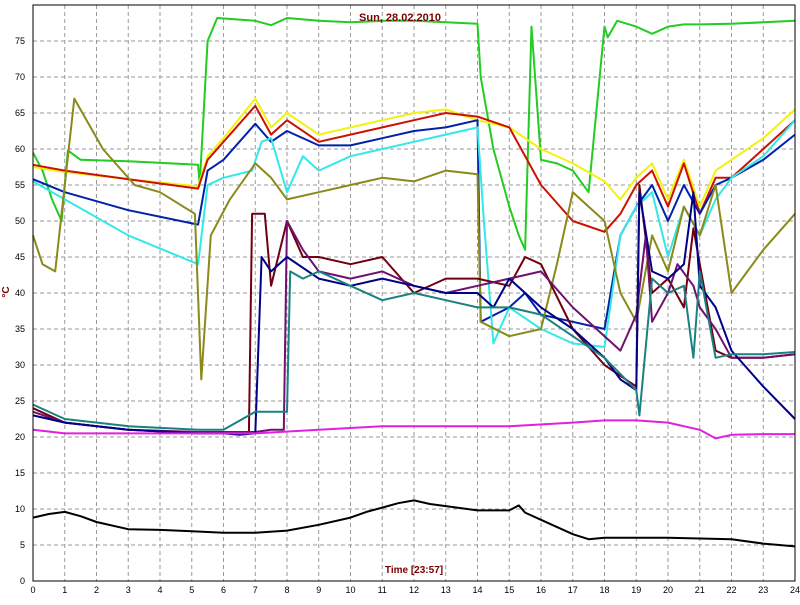  I want to click on y-tick-label: 60, so click(20, 149).